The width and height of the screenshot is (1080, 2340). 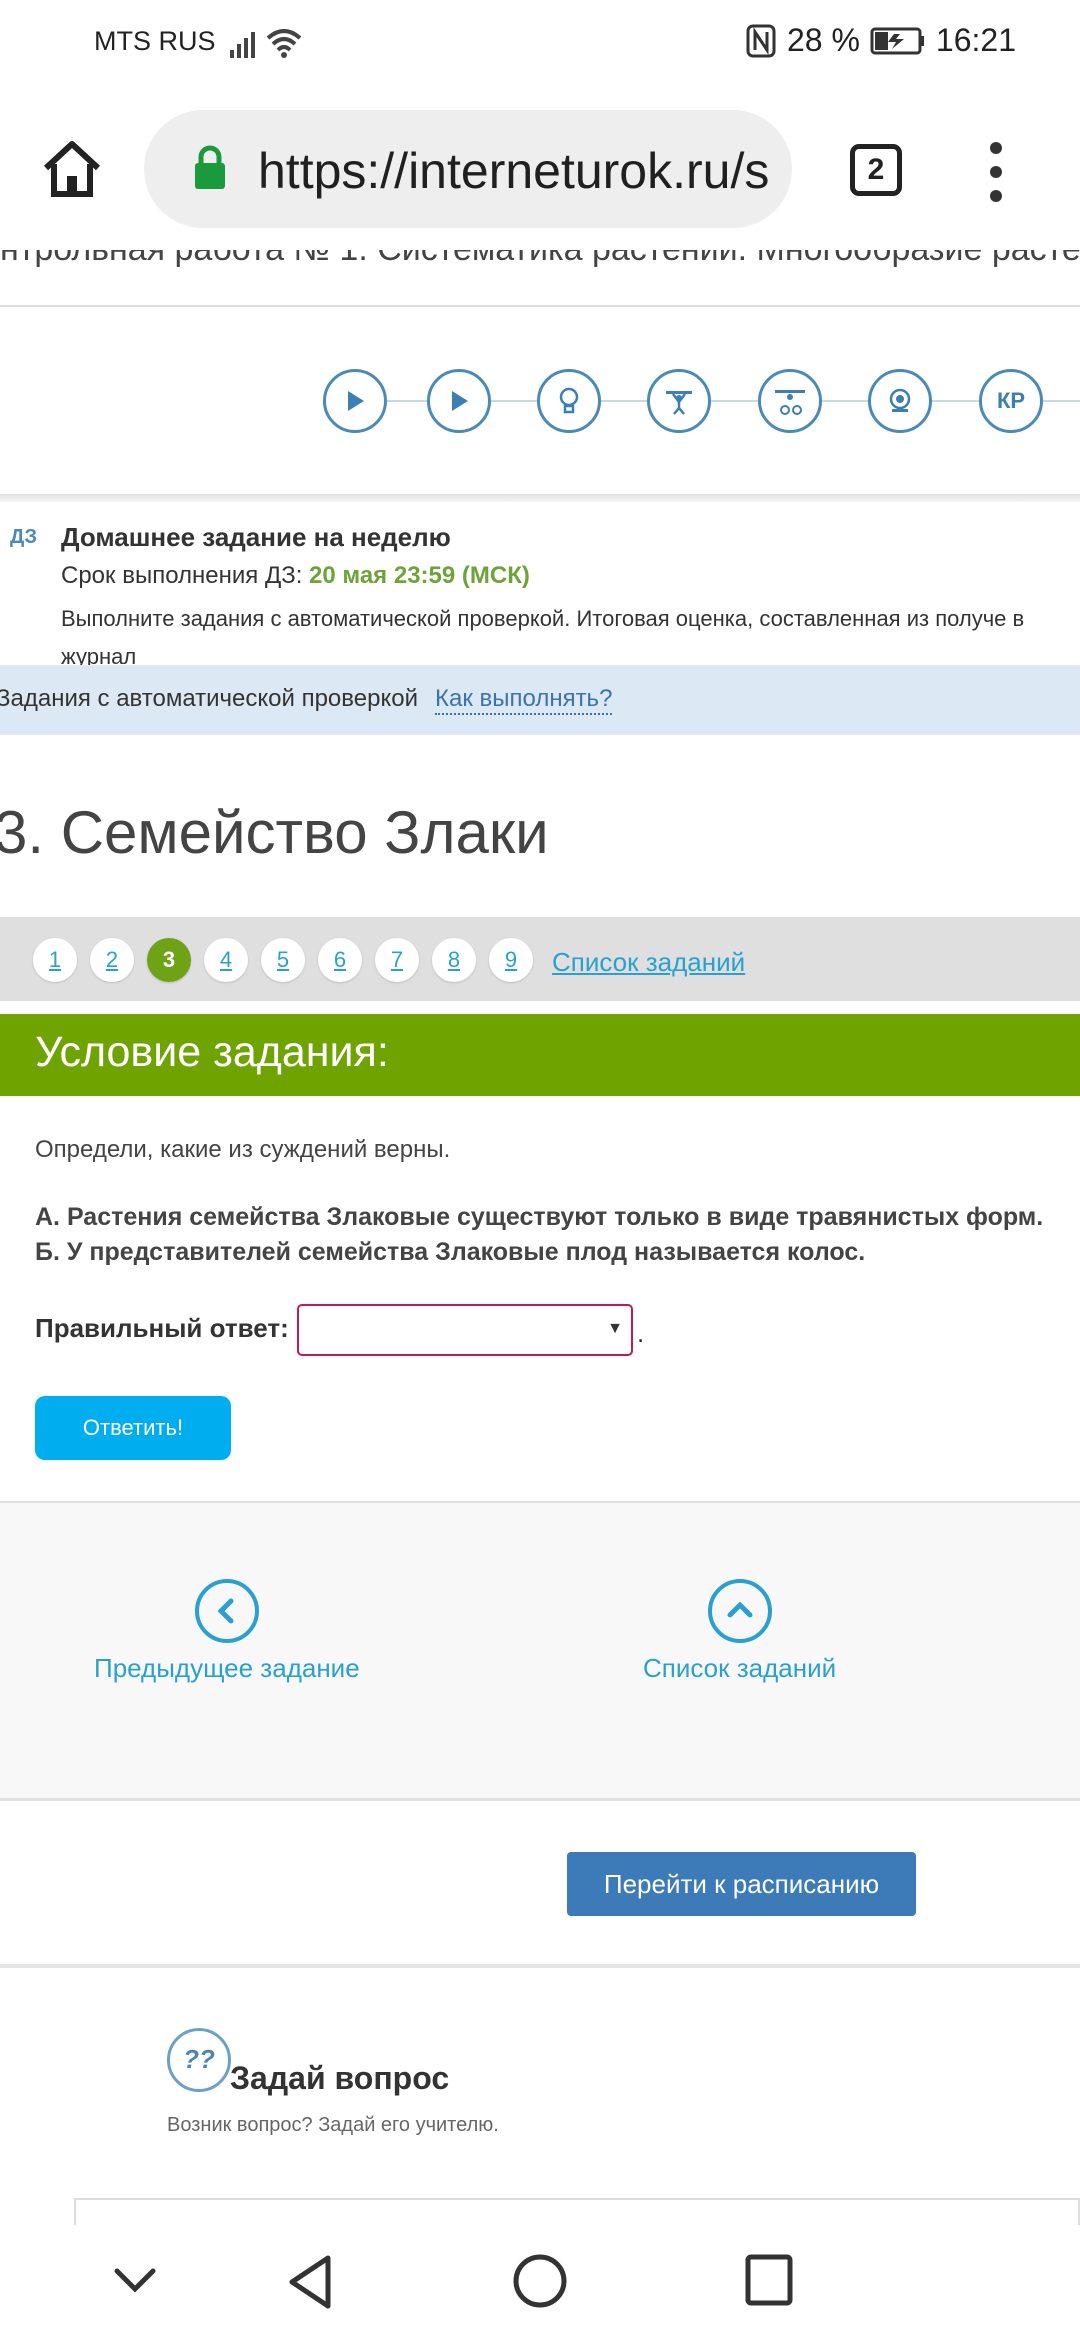 I want to click on home-icon, so click(x=72, y=168).